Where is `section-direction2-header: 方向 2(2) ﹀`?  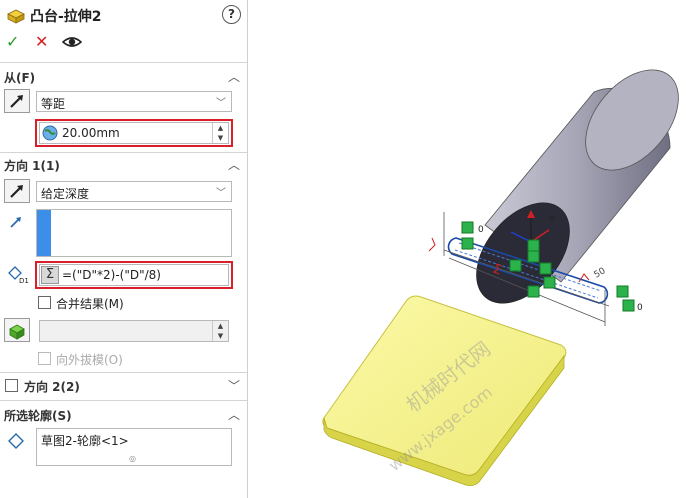
section-direction2-header: 方向 2(2) ﹀ is located at coordinates (123, 386).